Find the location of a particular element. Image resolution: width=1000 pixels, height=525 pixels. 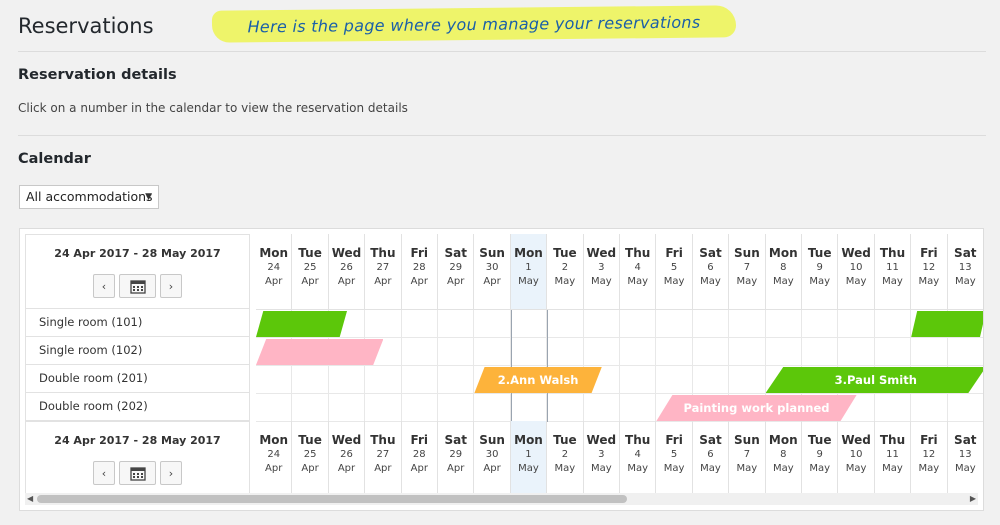

day-header-cell: Fri 12 May is located at coordinates (929, 271).